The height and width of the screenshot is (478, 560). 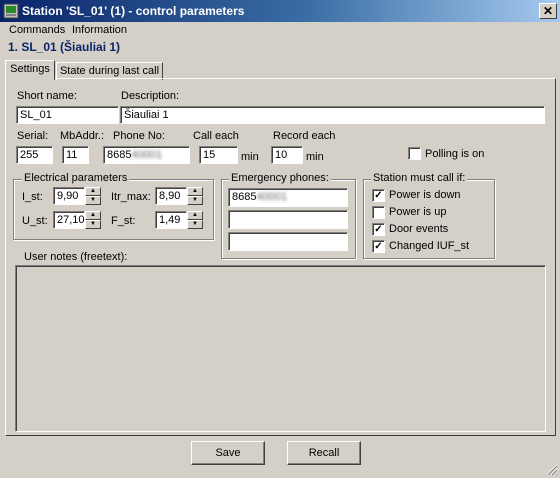 I want to click on u-st-spinner: ▲ ▼, so click(x=93, y=220).